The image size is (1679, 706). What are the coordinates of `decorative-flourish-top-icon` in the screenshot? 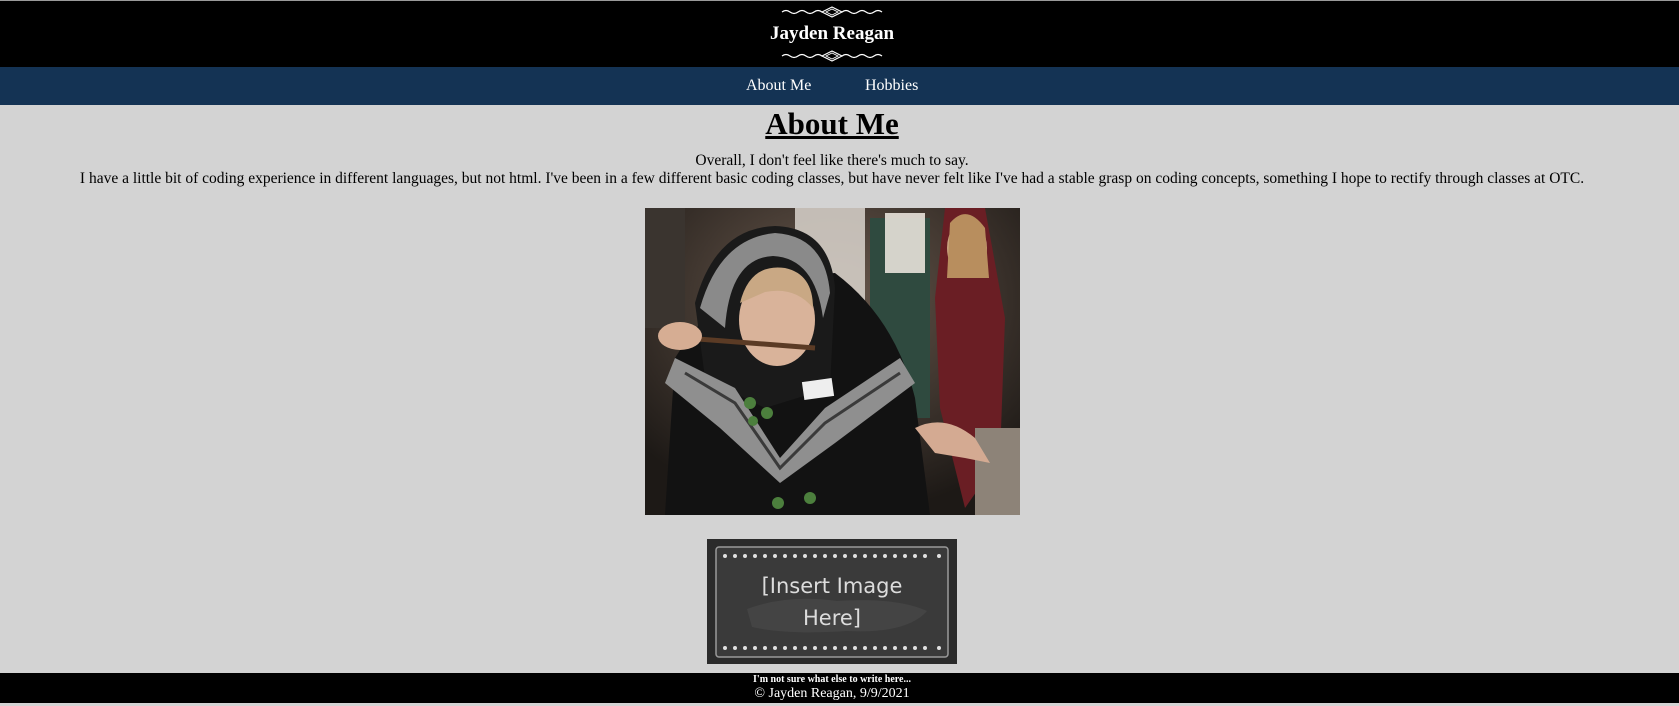 It's located at (832, 12).